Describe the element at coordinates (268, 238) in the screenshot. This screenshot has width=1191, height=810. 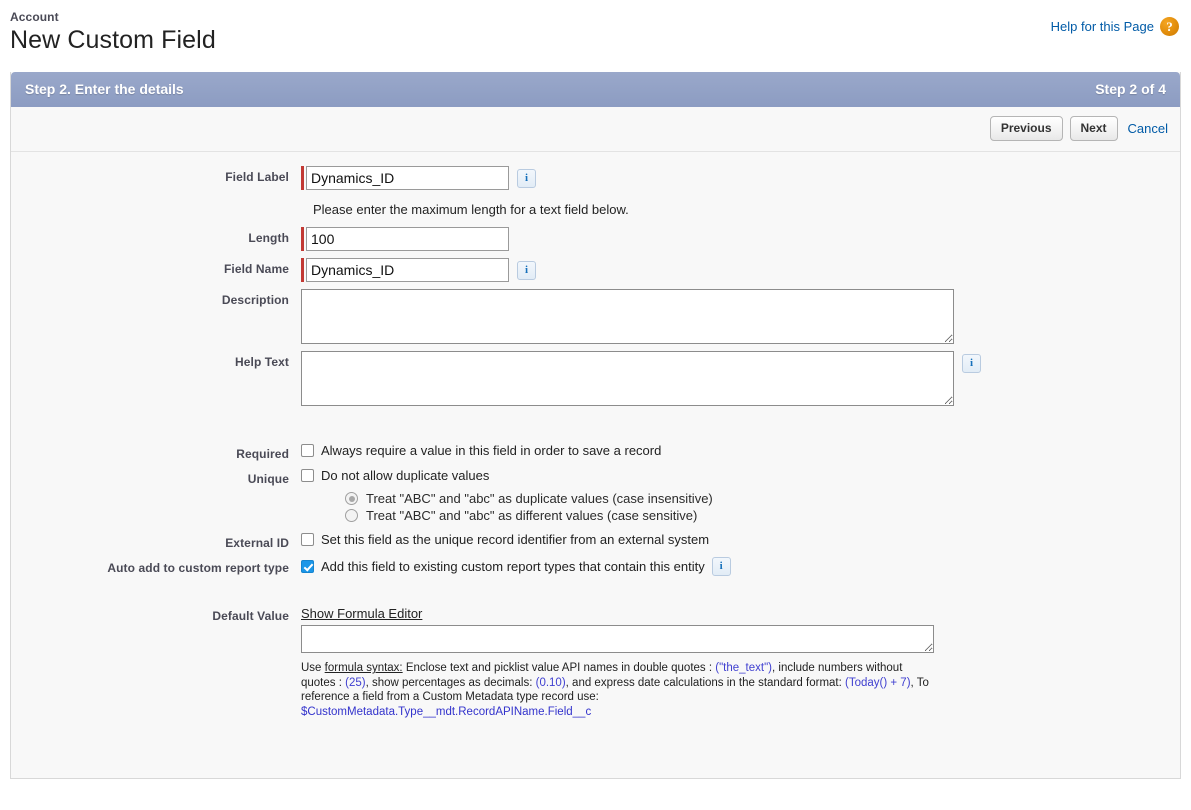
I see `length-label: Length` at that location.